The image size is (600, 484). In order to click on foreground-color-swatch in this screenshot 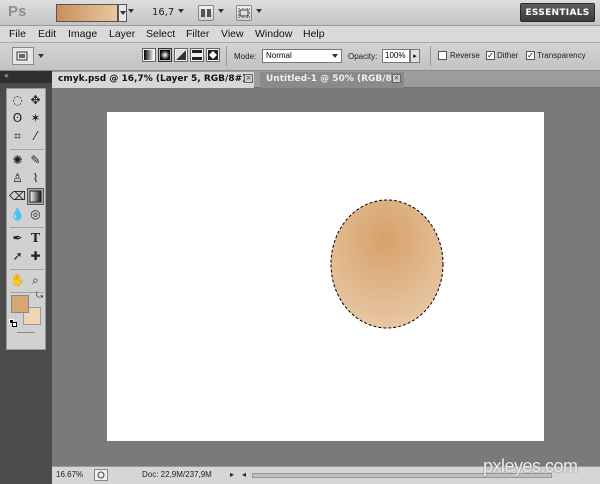, I will do `click(20, 304)`.